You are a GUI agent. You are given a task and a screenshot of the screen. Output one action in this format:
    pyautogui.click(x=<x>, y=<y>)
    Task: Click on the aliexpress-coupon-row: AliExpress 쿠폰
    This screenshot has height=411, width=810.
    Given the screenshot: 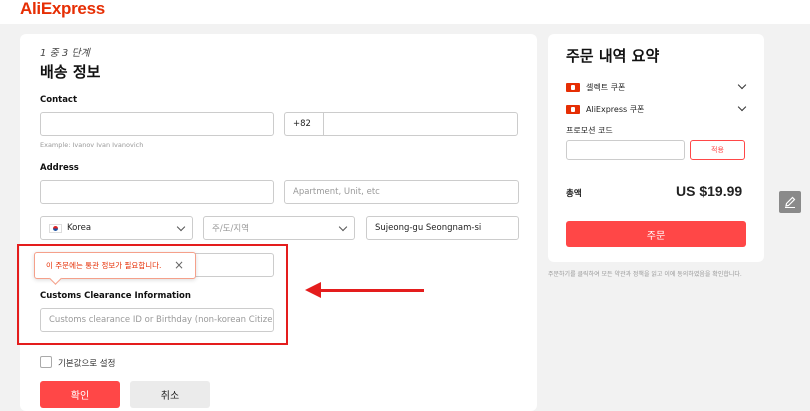 What is the action you would take?
    pyautogui.click(x=605, y=109)
    